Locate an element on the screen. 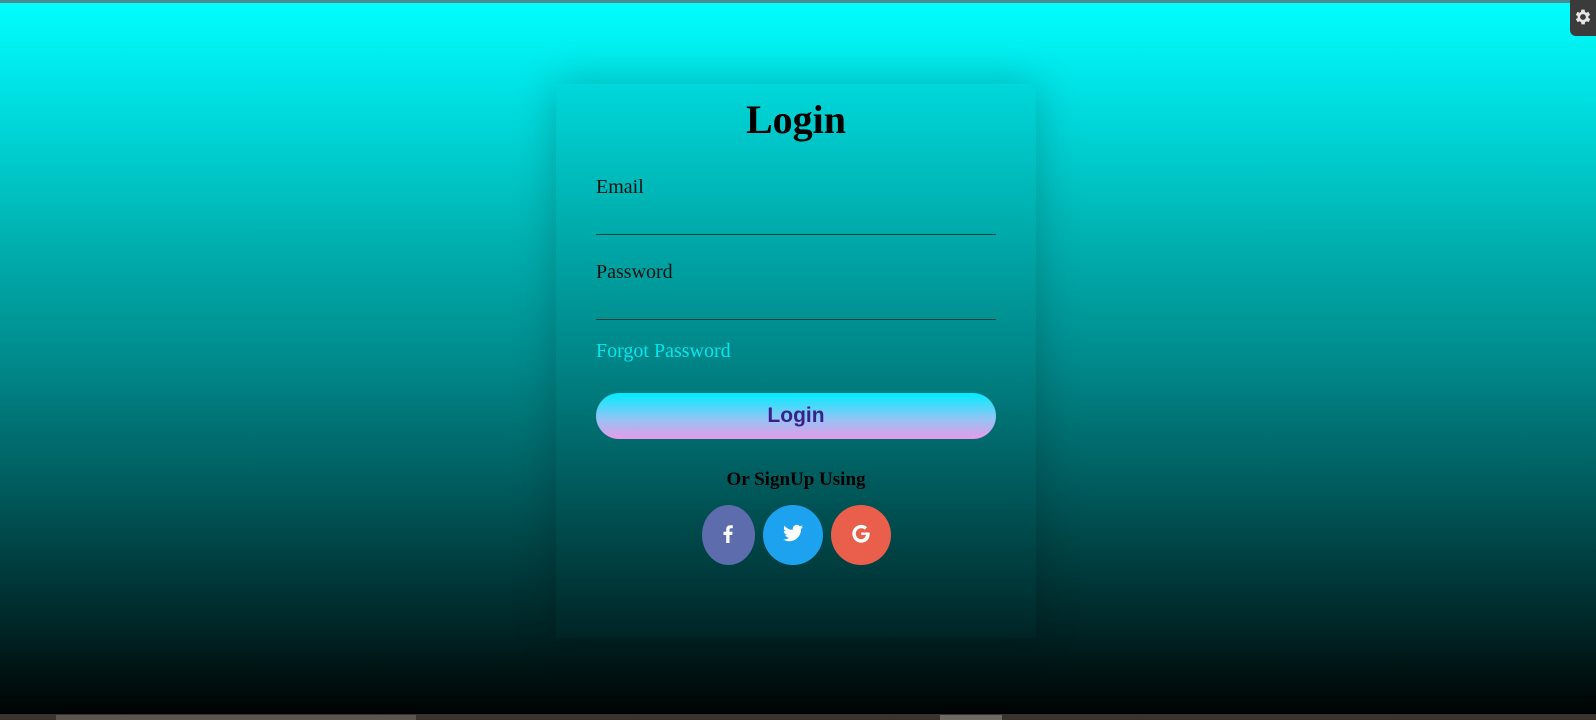 Image resolution: width=1596 pixels, height=720 pixels. twitter-icon is located at coordinates (793, 535).